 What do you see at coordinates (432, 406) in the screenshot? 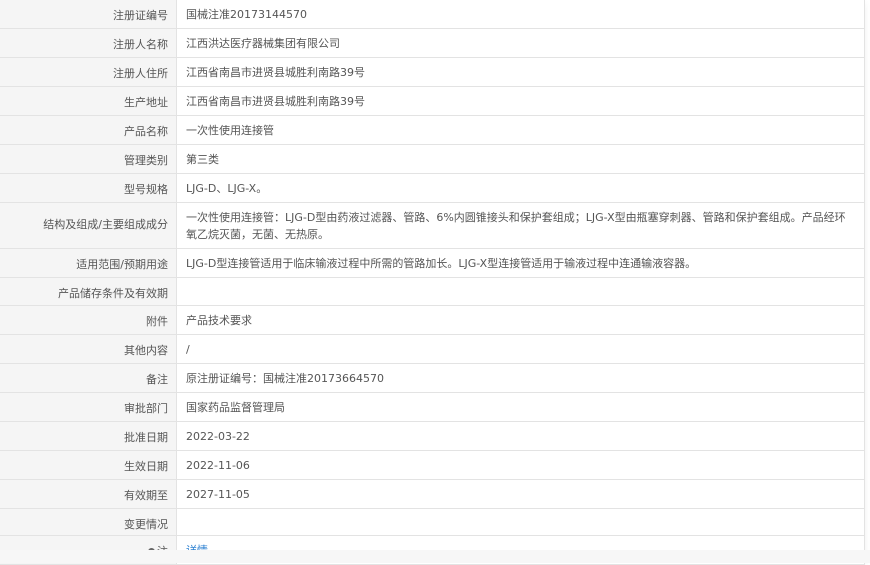
I see `row-approval-department: 审批部门 国家药品监督管理局` at bounding box center [432, 406].